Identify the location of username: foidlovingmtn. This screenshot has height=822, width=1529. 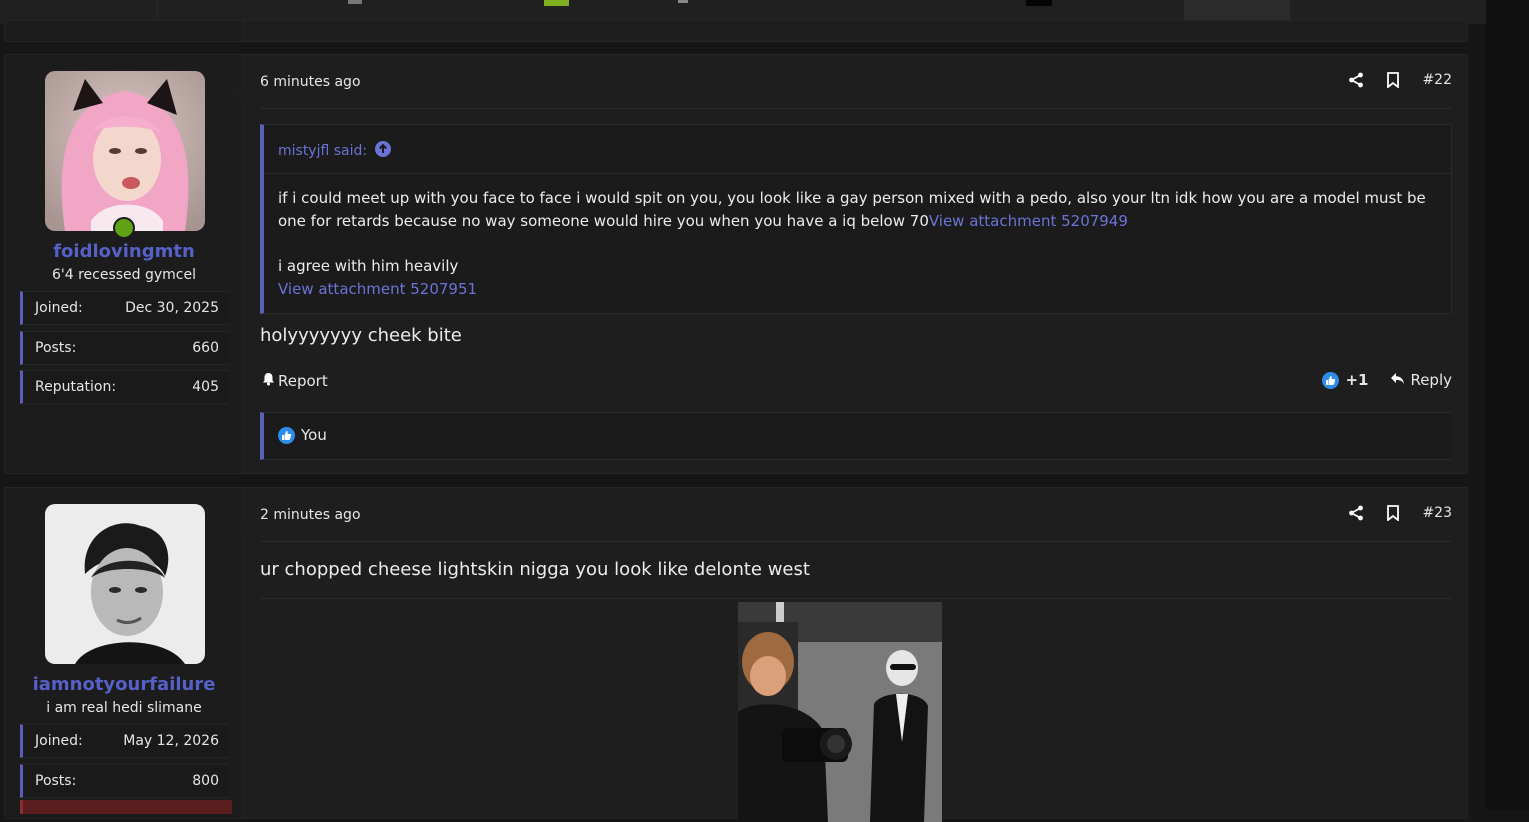
(124, 251).